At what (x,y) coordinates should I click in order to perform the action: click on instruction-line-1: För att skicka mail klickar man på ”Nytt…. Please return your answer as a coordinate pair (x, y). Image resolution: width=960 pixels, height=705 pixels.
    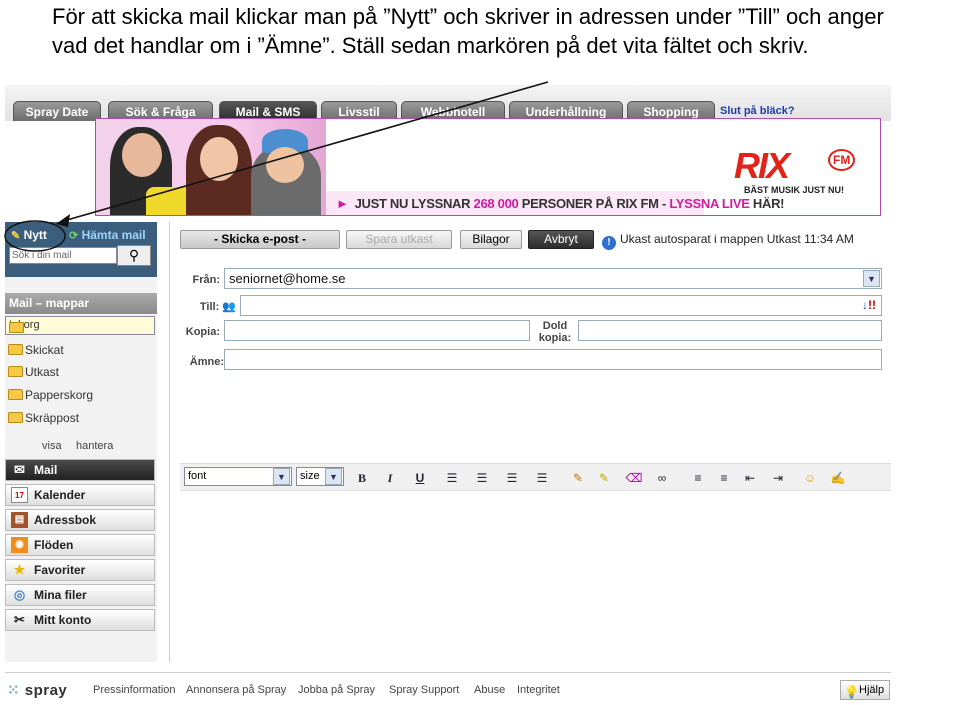
    Looking at the image, I should click on (468, 16).